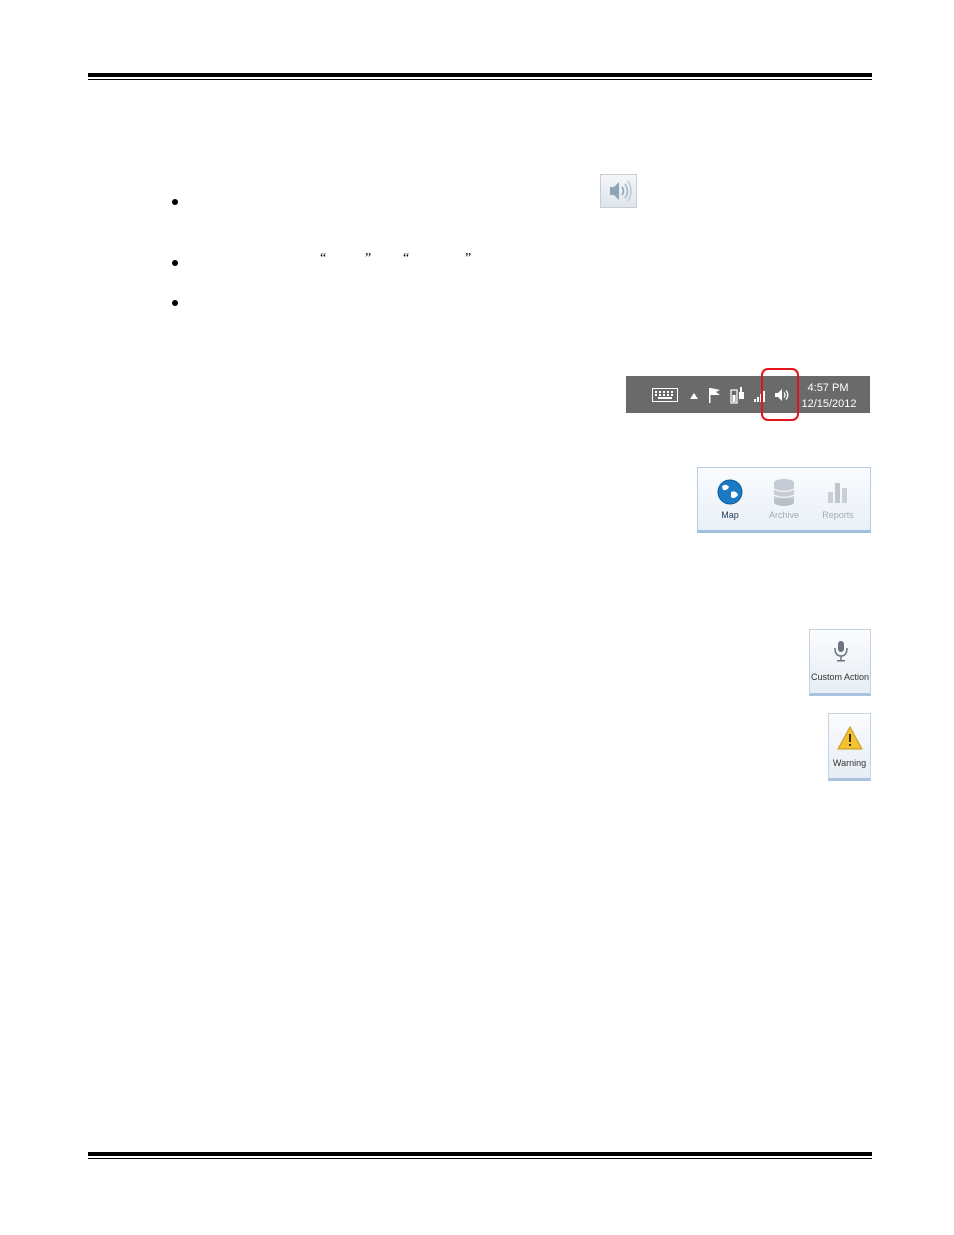 This screenshot has height=1235, width=954. Describe the element at coordinates (841, 651) in the screenshot. I see `microphone-icon` at that location.